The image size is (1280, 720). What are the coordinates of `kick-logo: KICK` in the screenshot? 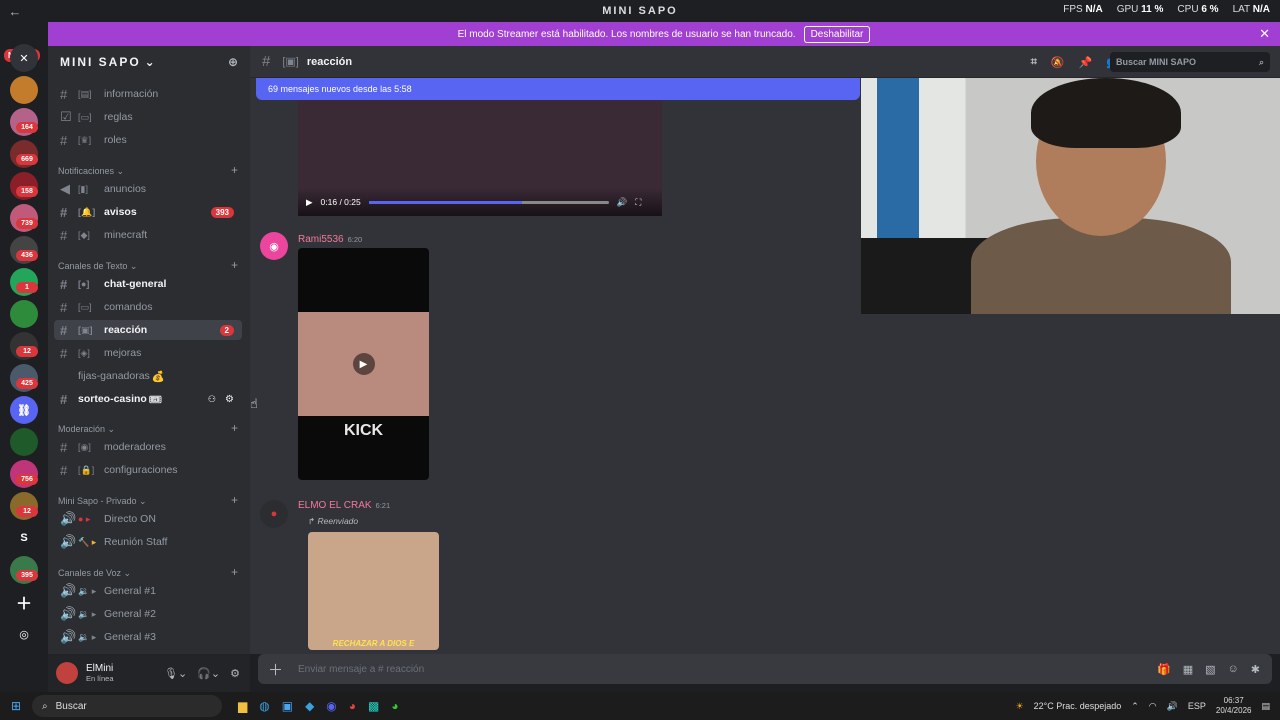 It's located at (363, 430).